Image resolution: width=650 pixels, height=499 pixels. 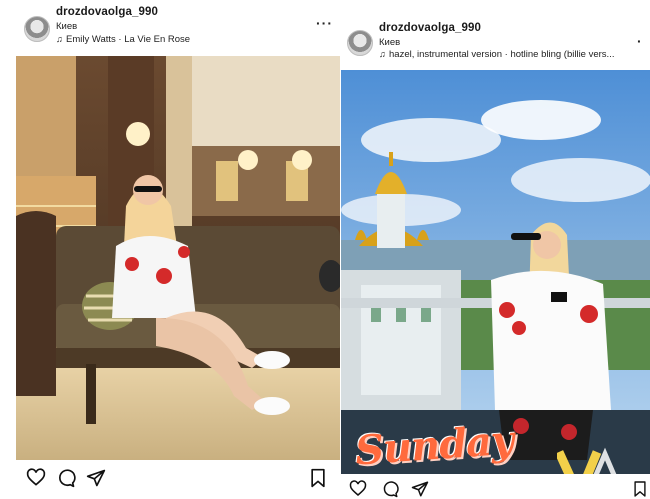 What do you see at coordinates (587, 460) in the screenshot?
I see `watermark-logo` at bounding box center [587, 460].